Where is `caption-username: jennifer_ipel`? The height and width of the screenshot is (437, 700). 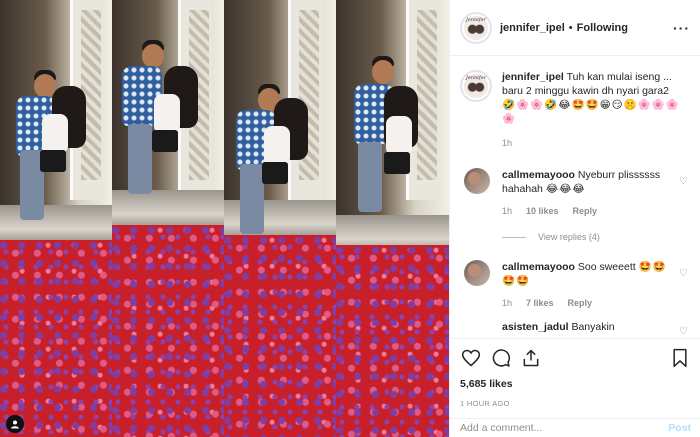 caption-username: jennifer_ipel is located at coordinates (533, 77).